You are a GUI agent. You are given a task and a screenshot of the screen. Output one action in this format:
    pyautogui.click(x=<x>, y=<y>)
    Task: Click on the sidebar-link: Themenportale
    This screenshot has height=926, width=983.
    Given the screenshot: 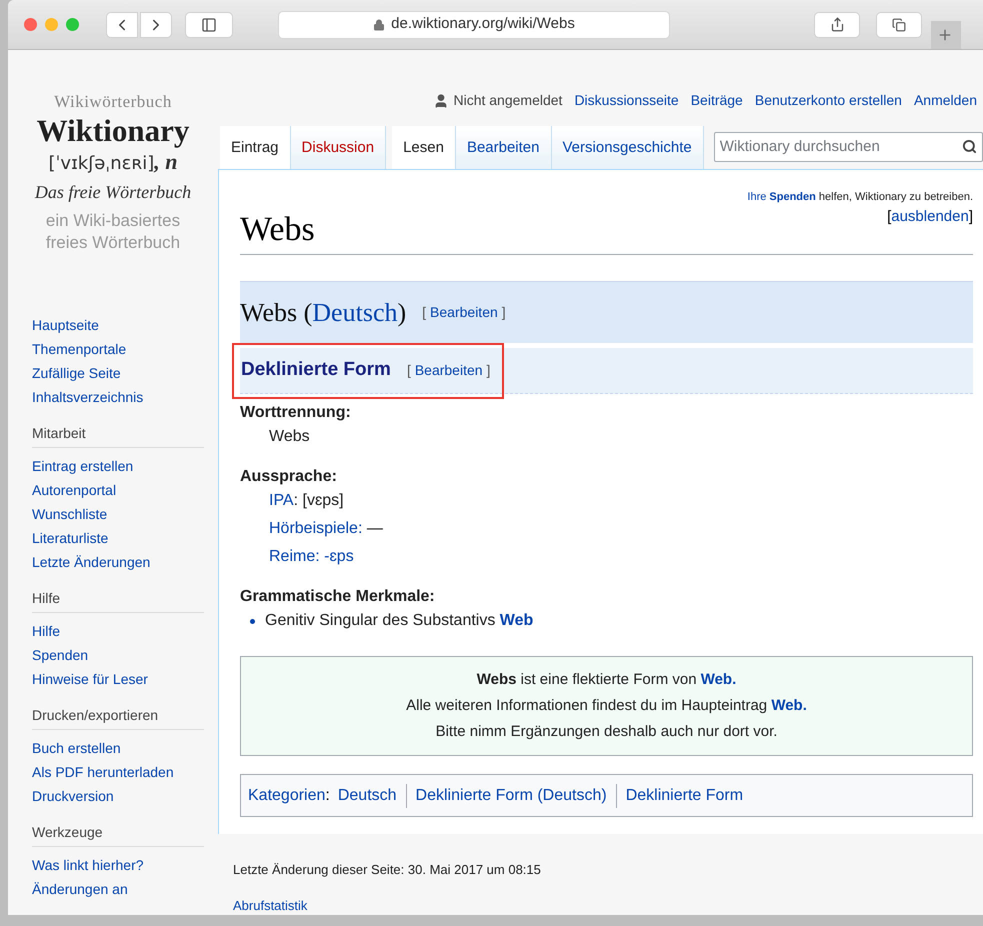 What is the action you would take?
    pyautogui.click(x=118, y=349)
    